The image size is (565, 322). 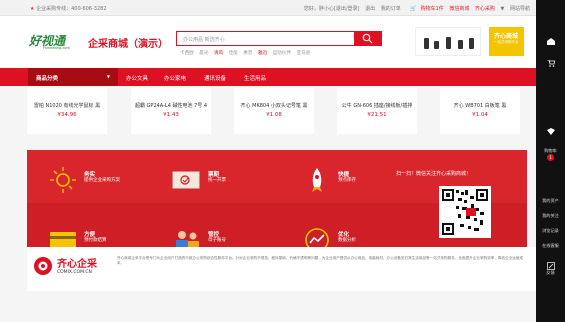 I want to click on nav-item: 生活用品, so click(x=255, y=78).